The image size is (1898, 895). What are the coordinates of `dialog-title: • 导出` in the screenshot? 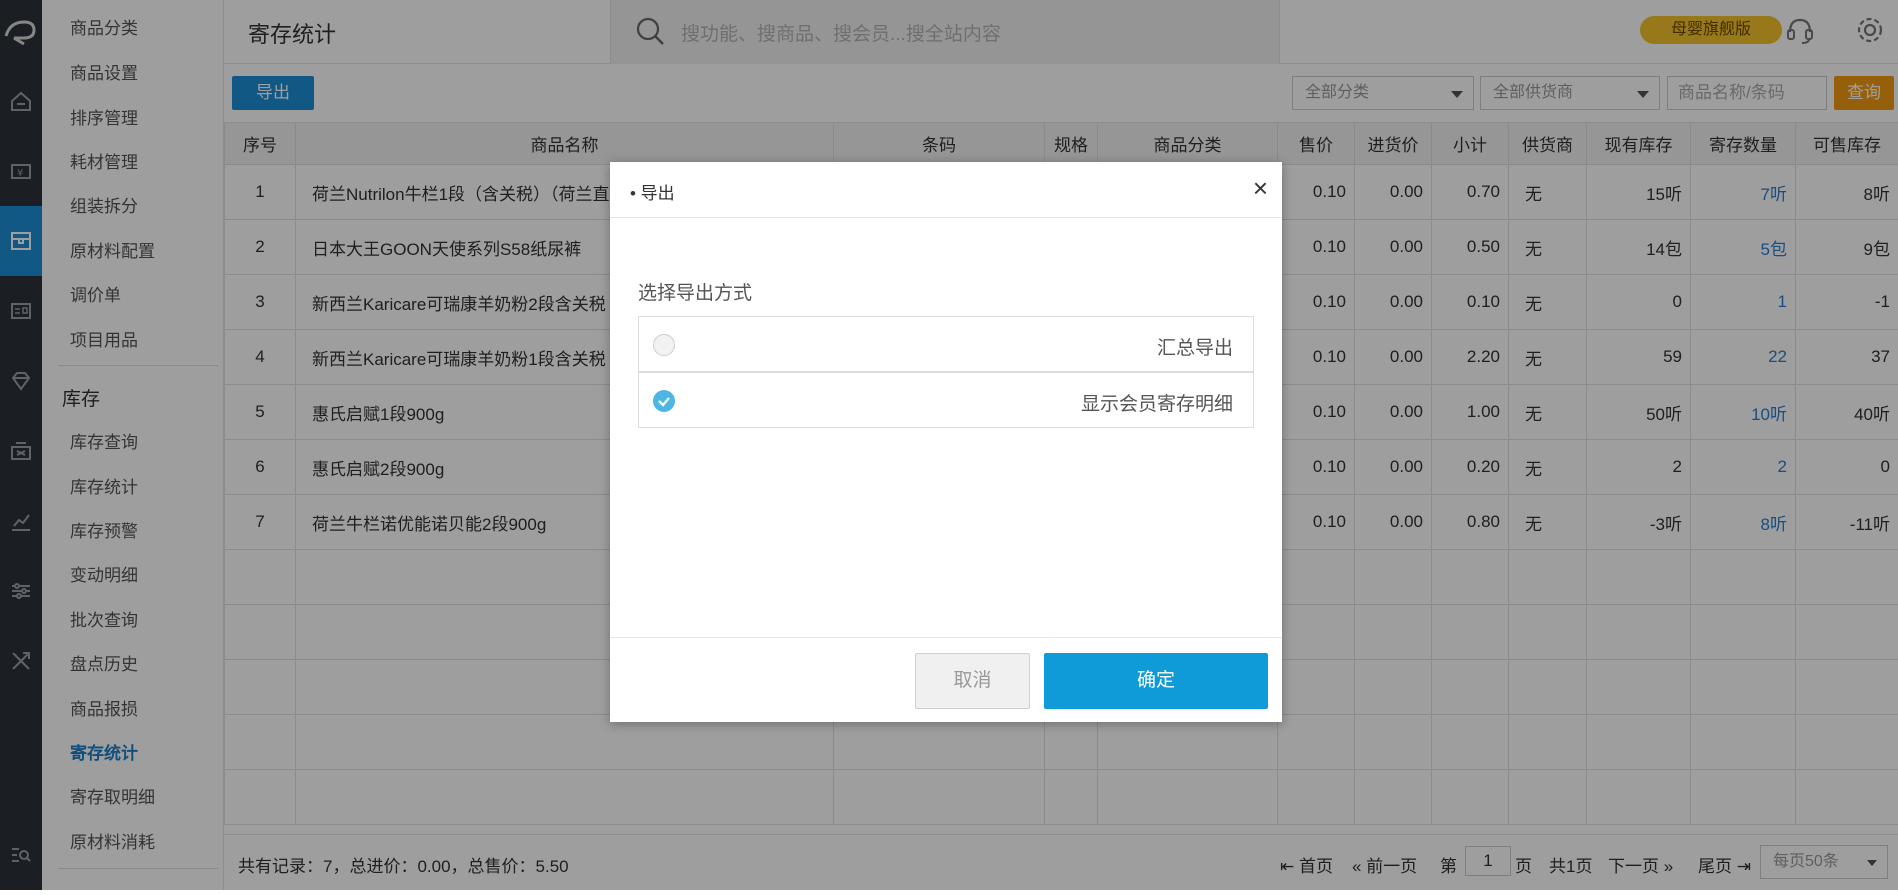 It's located at (652, 193).